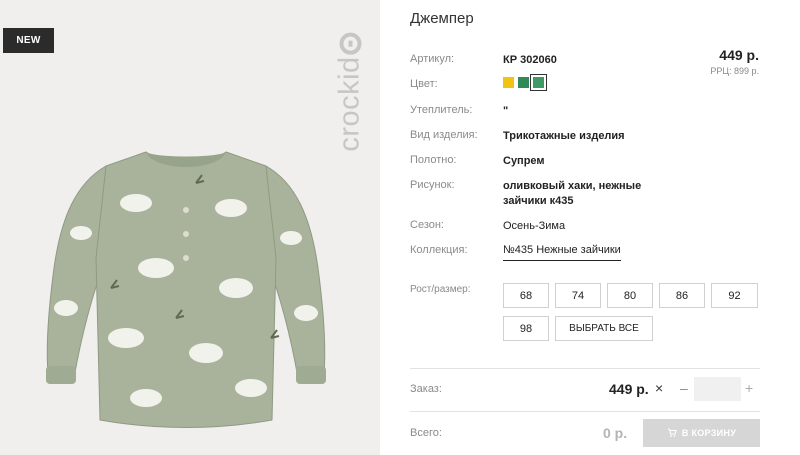 The height and width of the screenshot is (455, 800). Describe the element at coordinates (749, 388) in the screenshot. I see `increase-quantity-button: +` at that location.